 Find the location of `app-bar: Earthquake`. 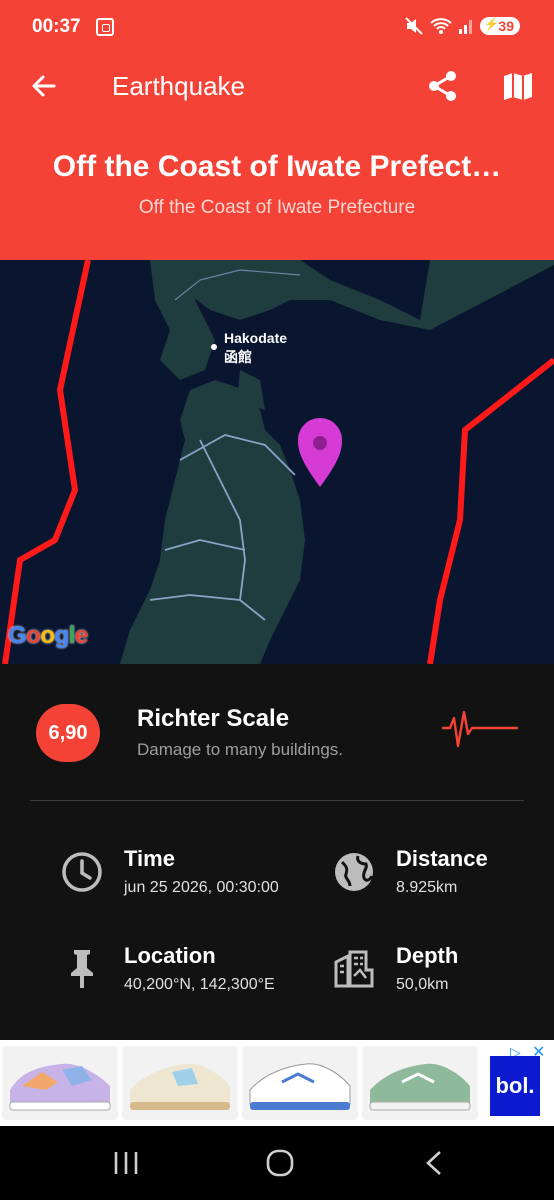

app-bar: Earthquake is located at coordinates (277, 86).